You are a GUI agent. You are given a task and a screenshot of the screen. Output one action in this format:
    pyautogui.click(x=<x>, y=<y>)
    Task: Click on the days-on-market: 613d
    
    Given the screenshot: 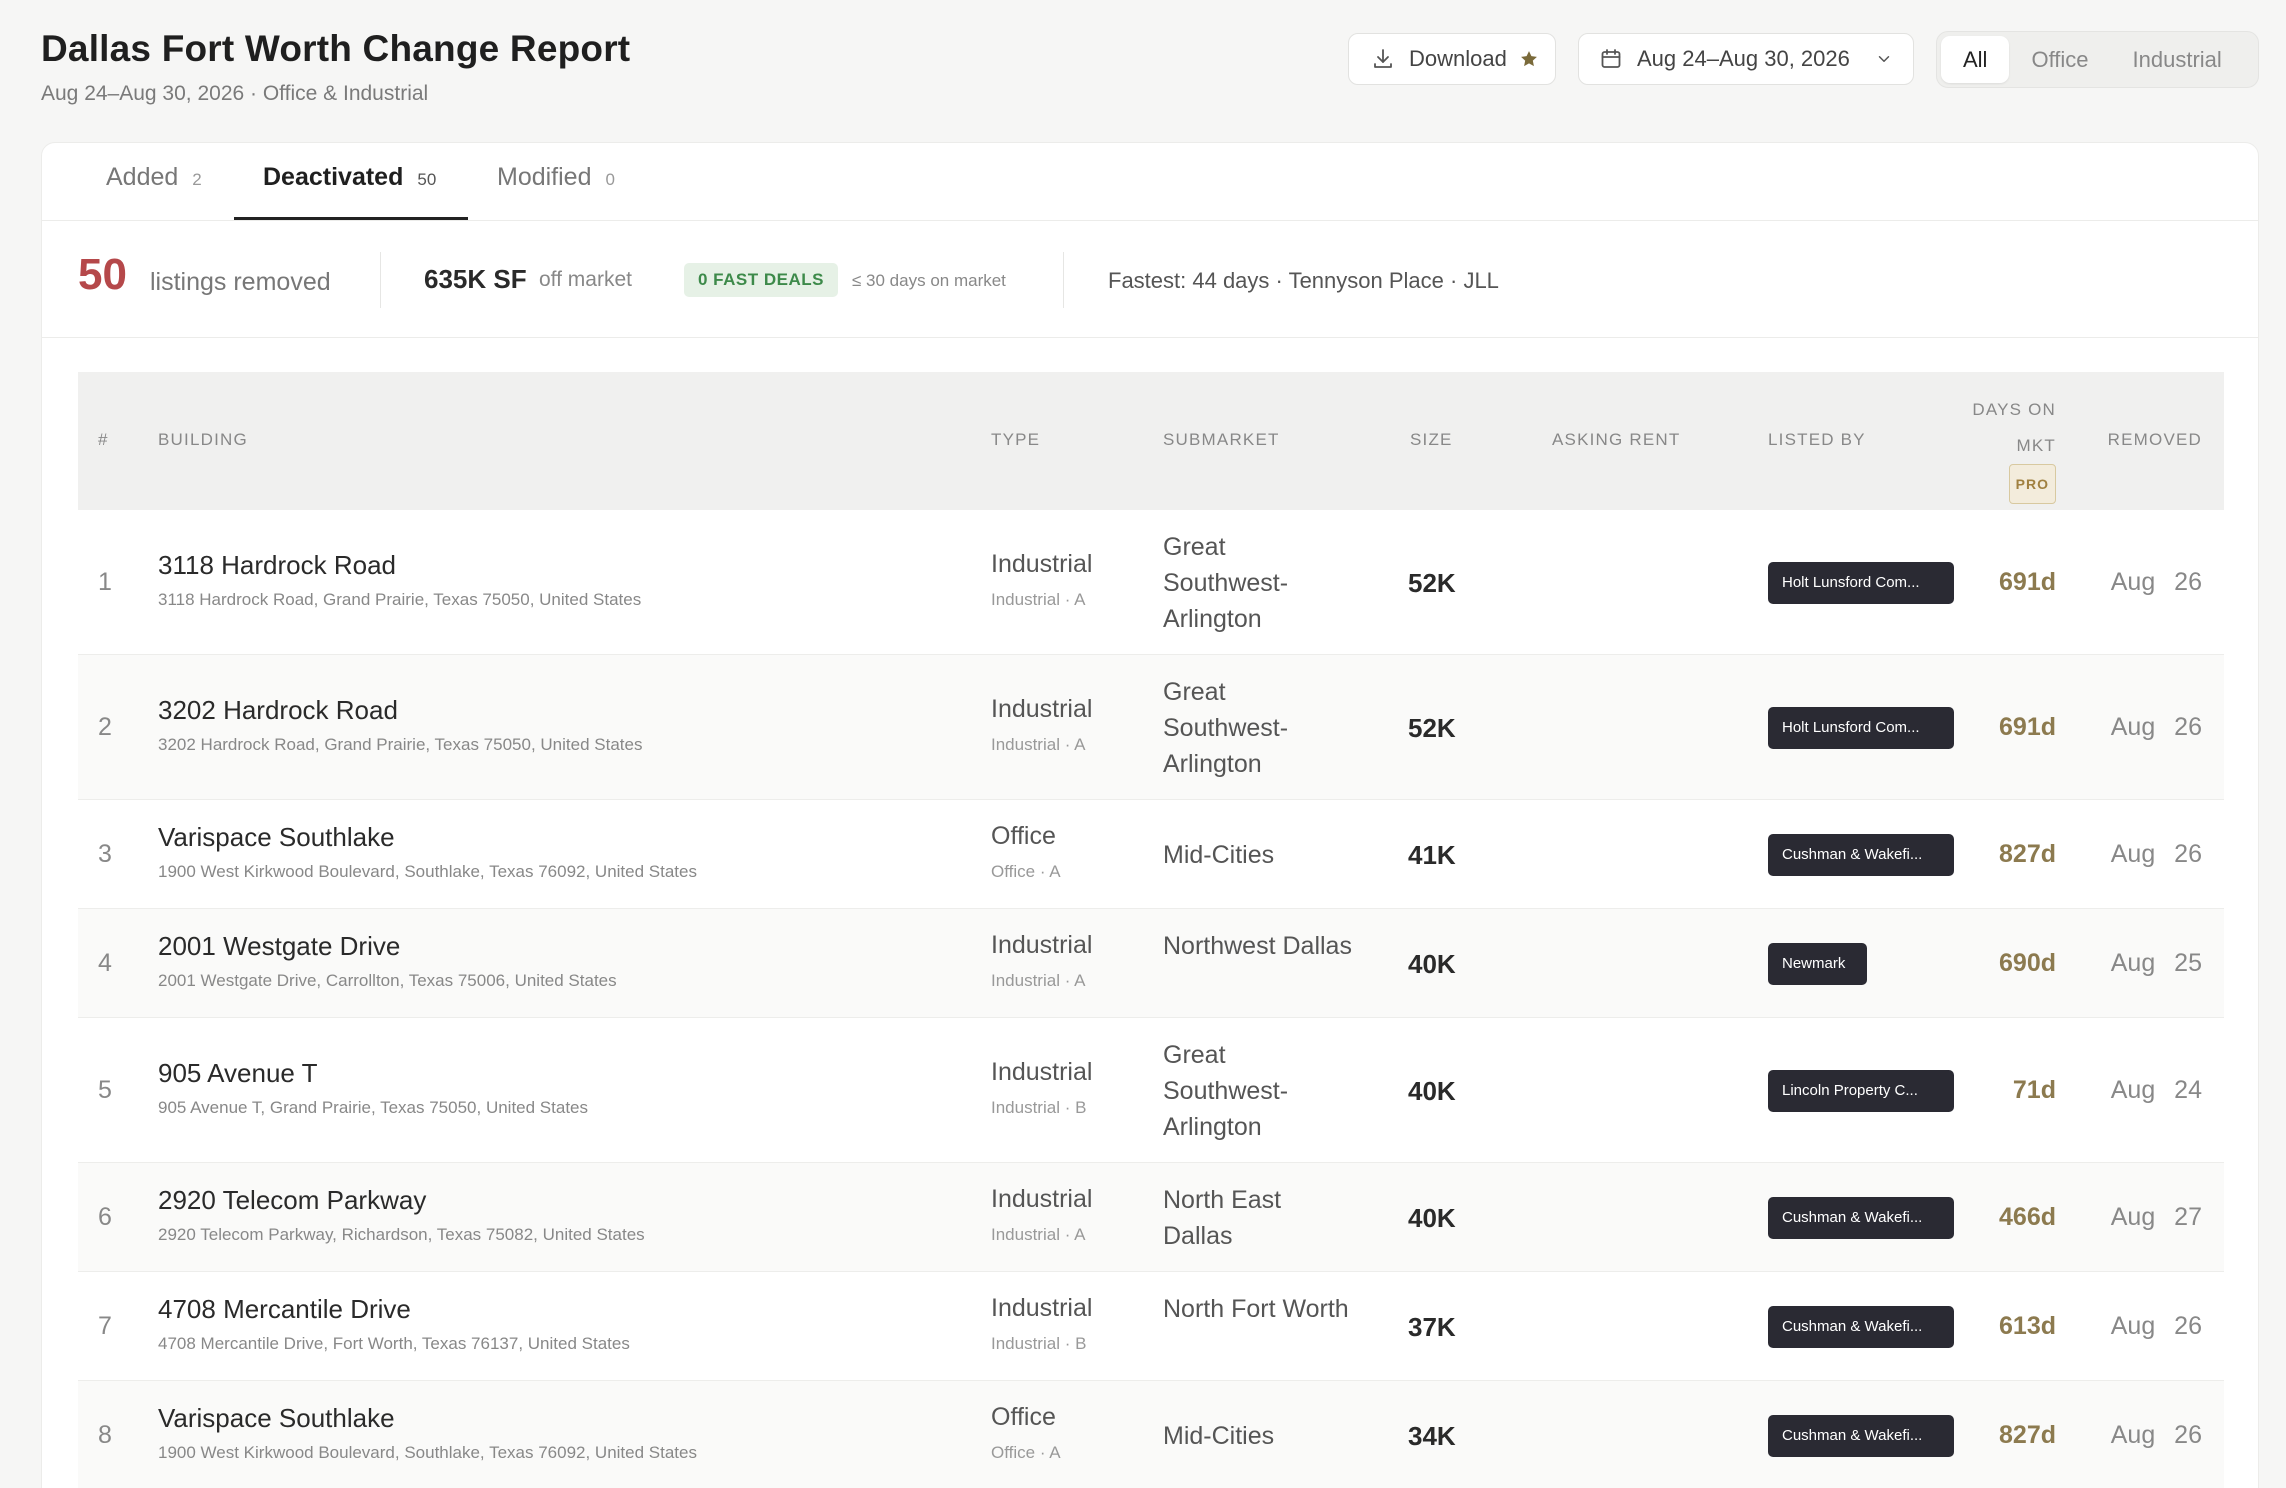 What is the action you would take?
    pyautogui.click(x=2027, y=1325)
    